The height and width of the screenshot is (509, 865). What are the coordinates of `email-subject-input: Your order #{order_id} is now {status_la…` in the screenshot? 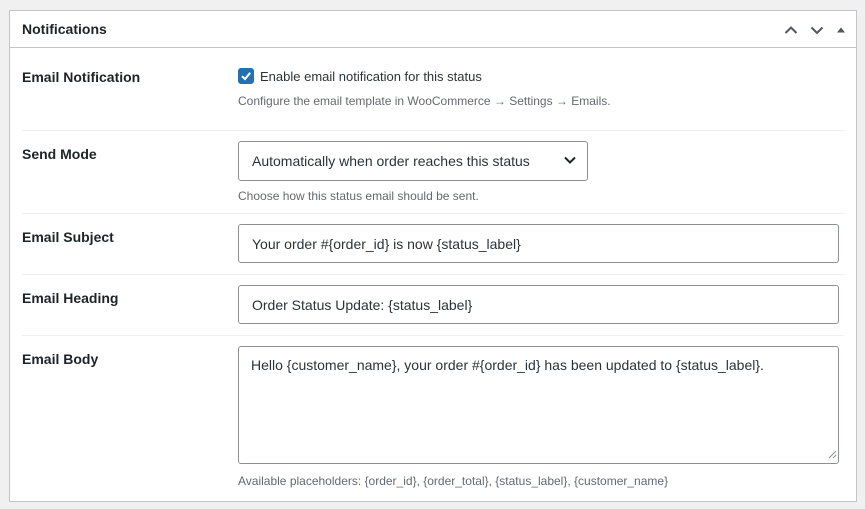 It's located at (538, 243).